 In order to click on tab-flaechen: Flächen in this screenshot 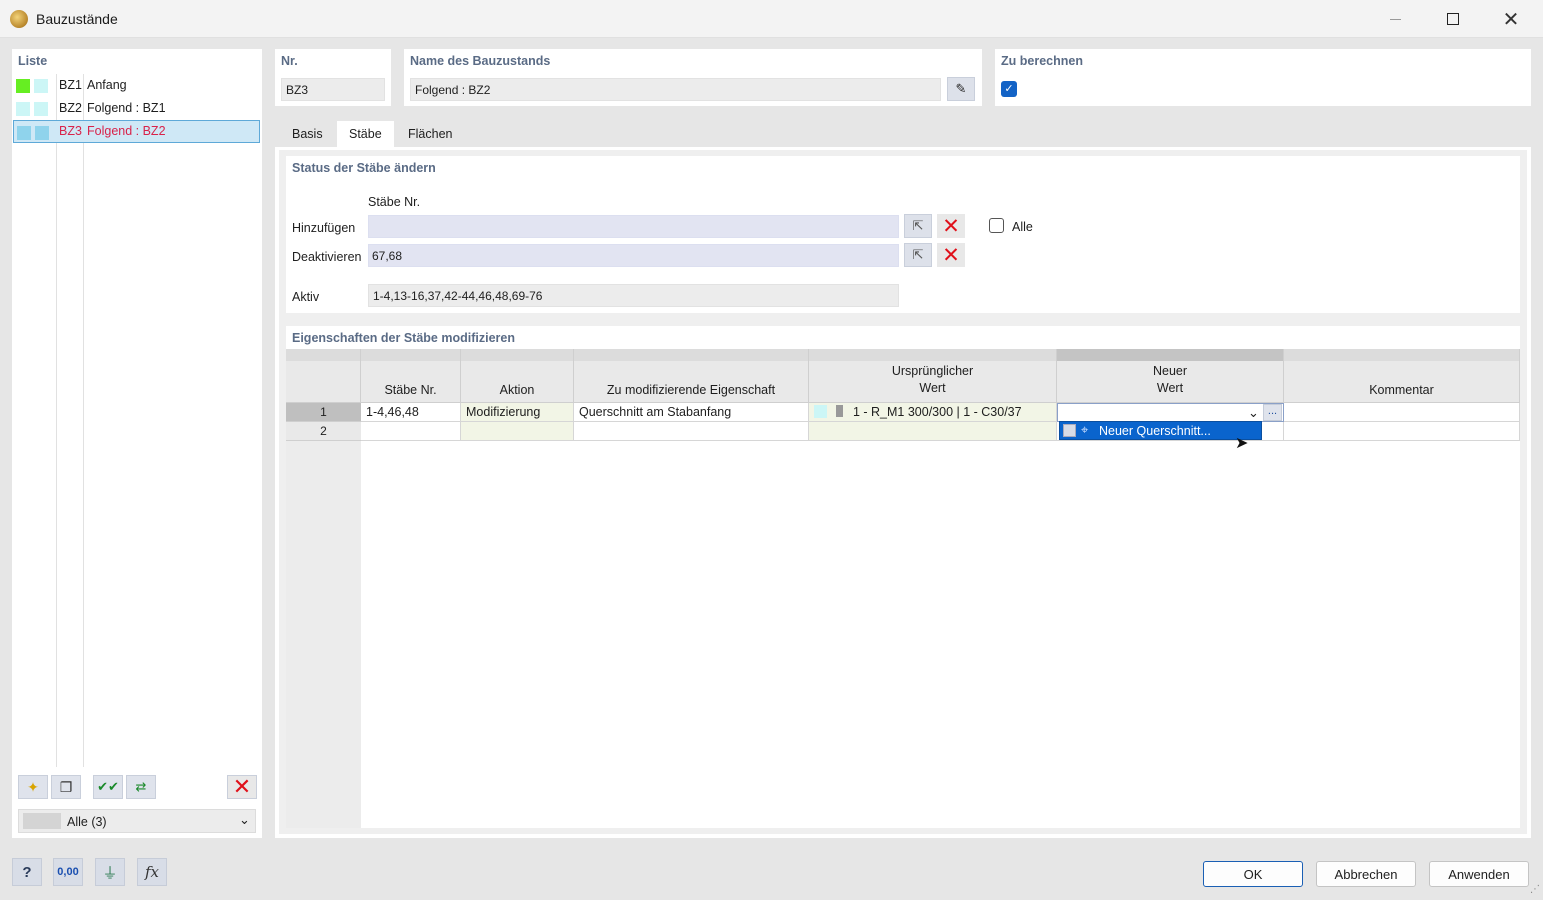, I will do `click(430, 134)`.